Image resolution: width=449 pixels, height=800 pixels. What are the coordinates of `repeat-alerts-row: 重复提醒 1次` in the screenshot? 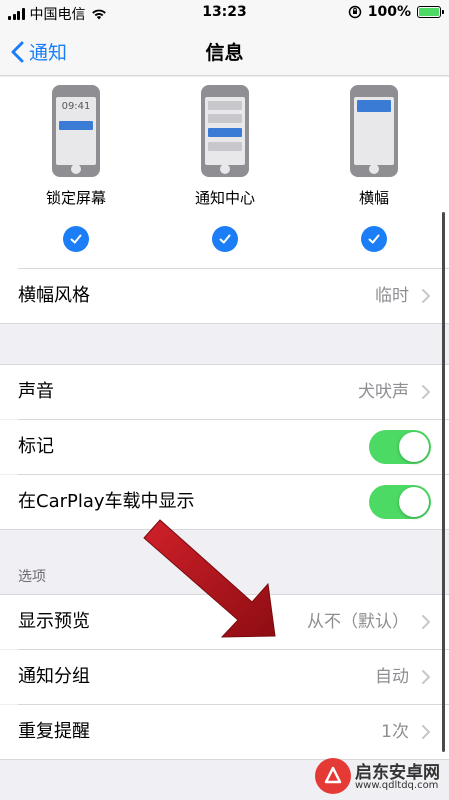 It's located at (224, 732).